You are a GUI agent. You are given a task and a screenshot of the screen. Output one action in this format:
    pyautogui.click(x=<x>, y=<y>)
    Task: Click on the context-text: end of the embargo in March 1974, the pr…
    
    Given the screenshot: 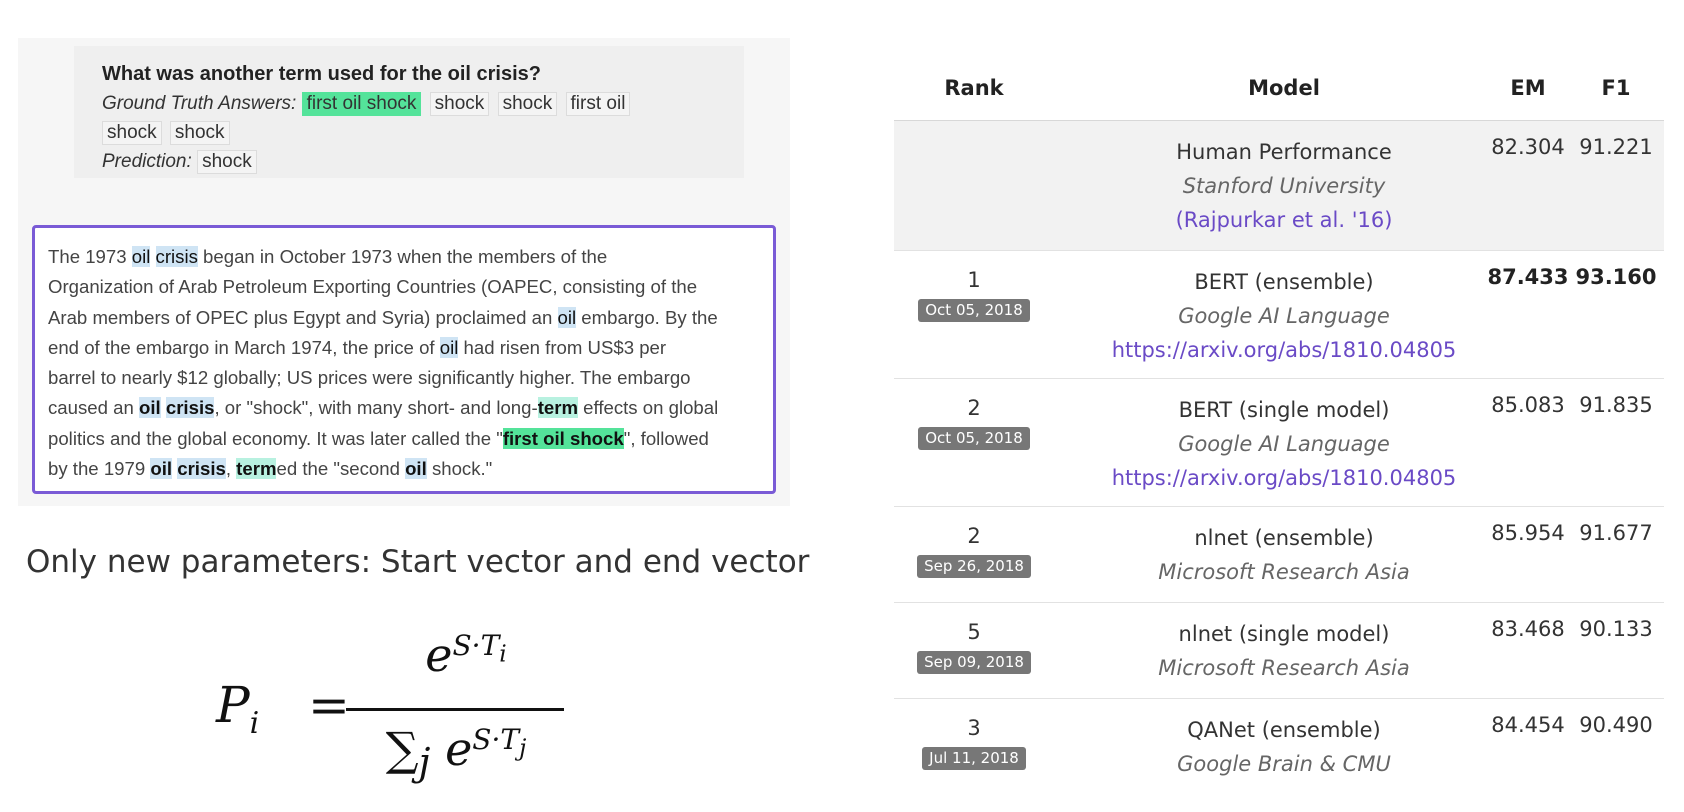 What is the action you would take?
    pyautogui.click(x=244, y=347)
    